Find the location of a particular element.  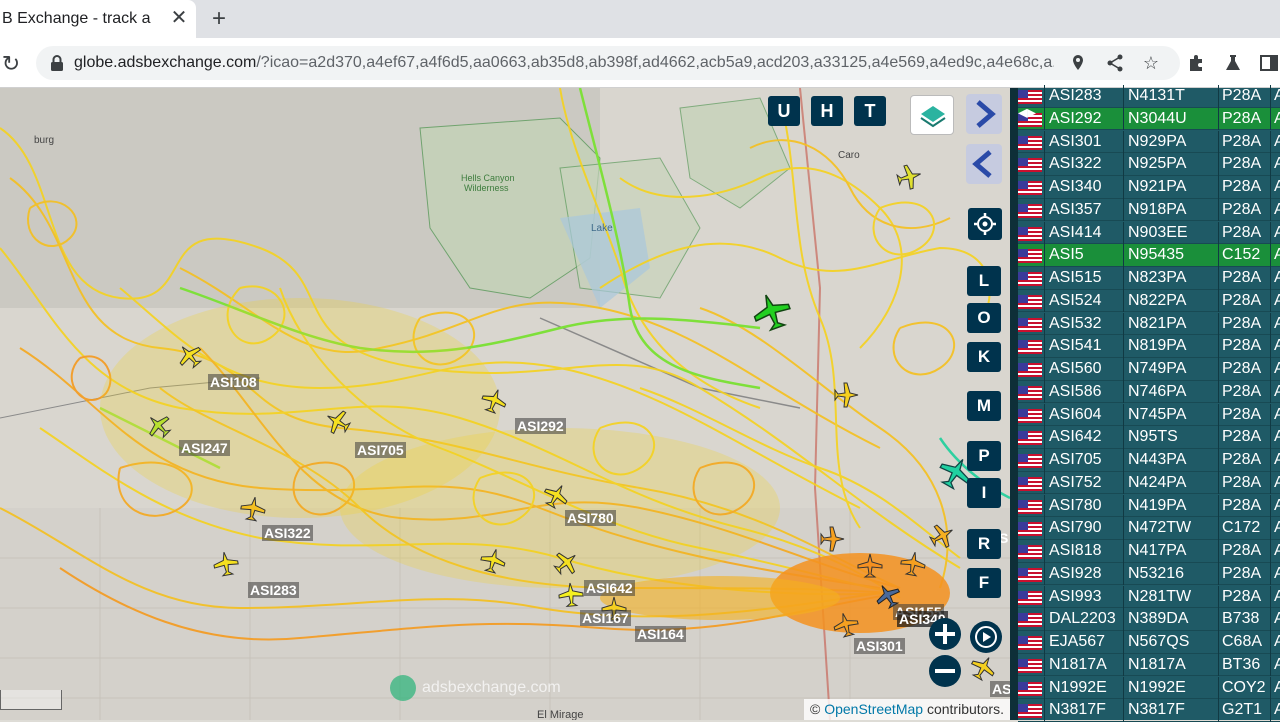

registration-cell: N929PA is located at coordinates (1157, 141).